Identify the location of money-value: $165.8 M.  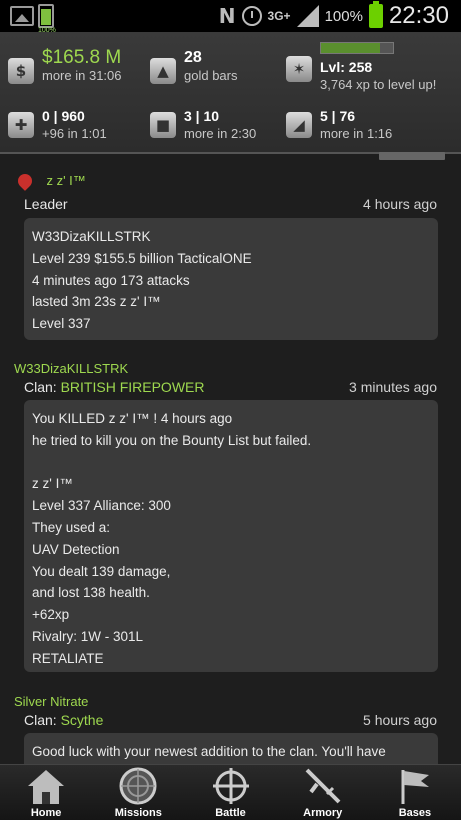
(82, 57).